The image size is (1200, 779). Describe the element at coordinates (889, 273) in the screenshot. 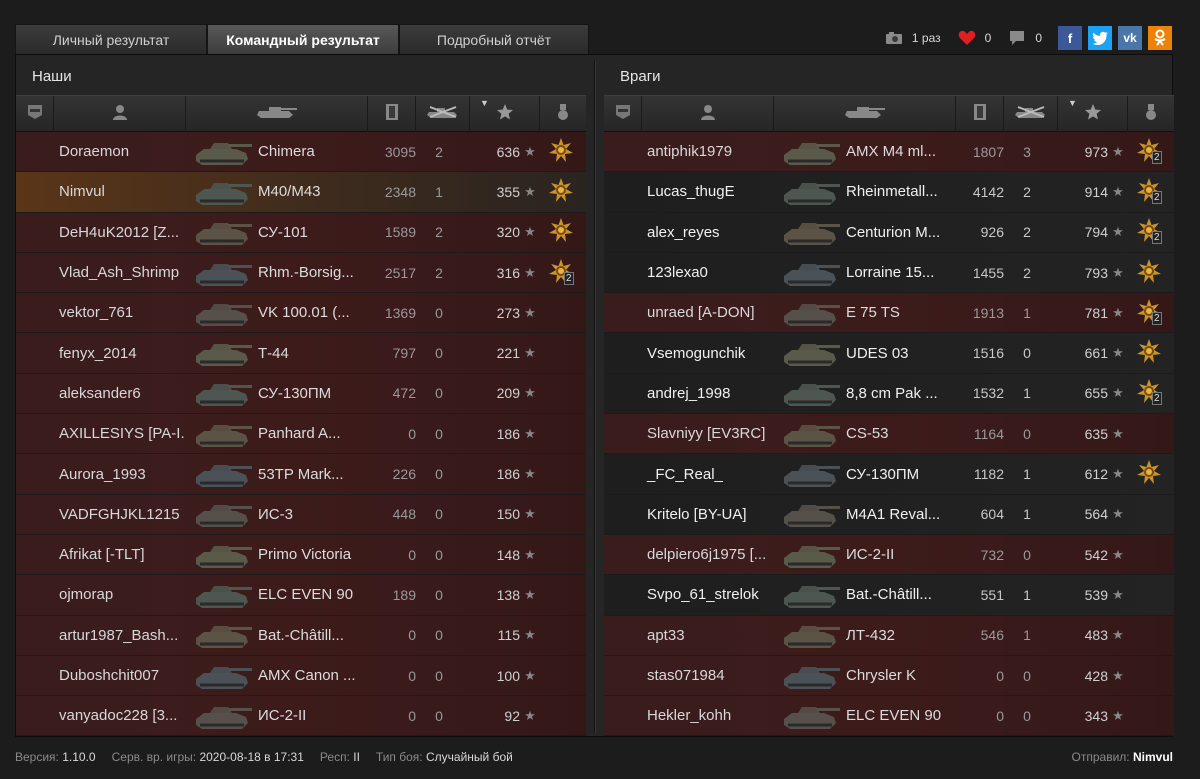

I see `player-row: 123lexa0 Lorraine 15... 1455 2 793 ★` at that location.